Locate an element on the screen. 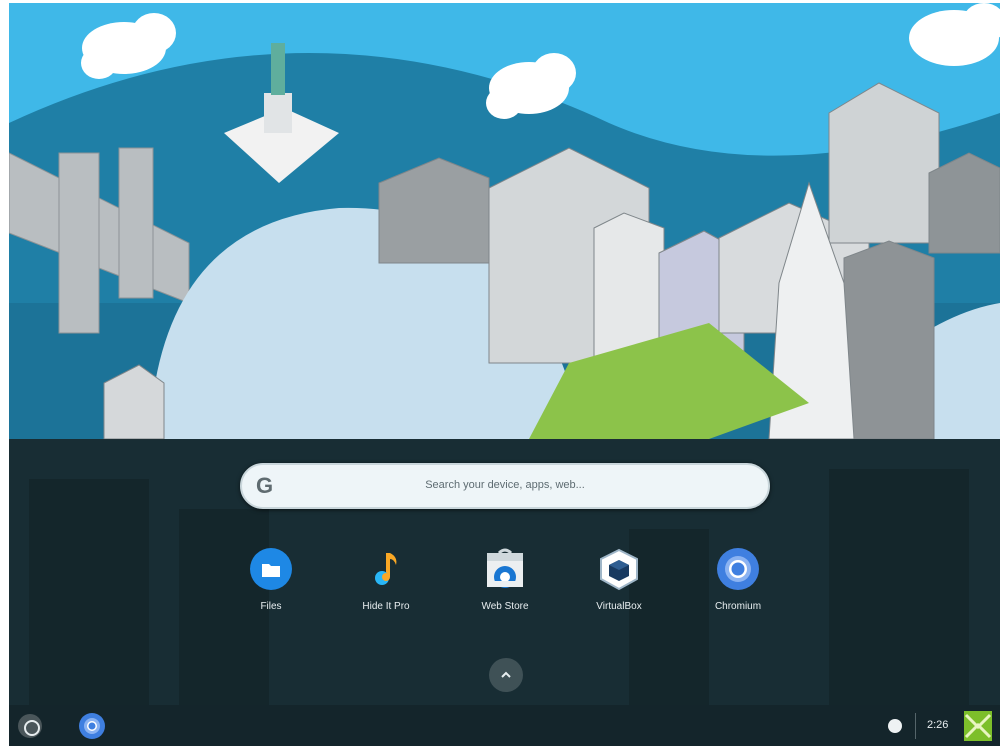 This screenshot has height=746, width=1000. launcher-button is located at coordinates (30, 726).